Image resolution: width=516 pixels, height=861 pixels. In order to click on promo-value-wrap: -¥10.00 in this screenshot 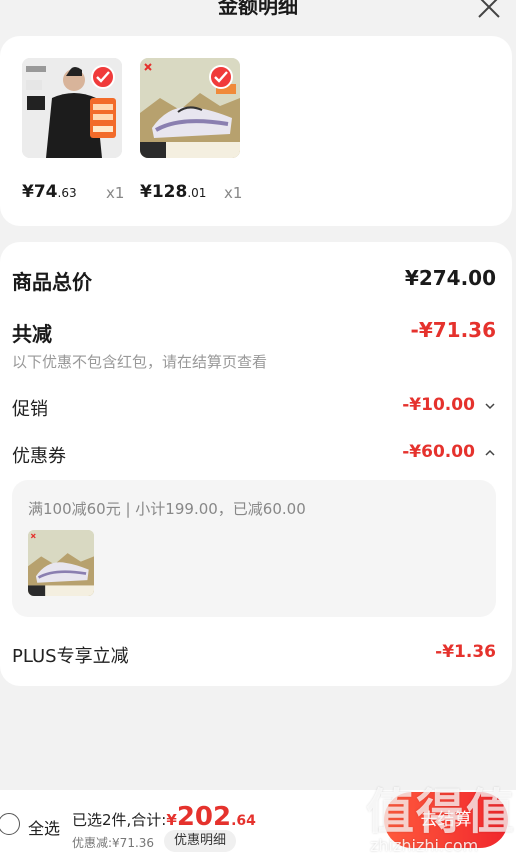, I will do `click(449, 405)`.